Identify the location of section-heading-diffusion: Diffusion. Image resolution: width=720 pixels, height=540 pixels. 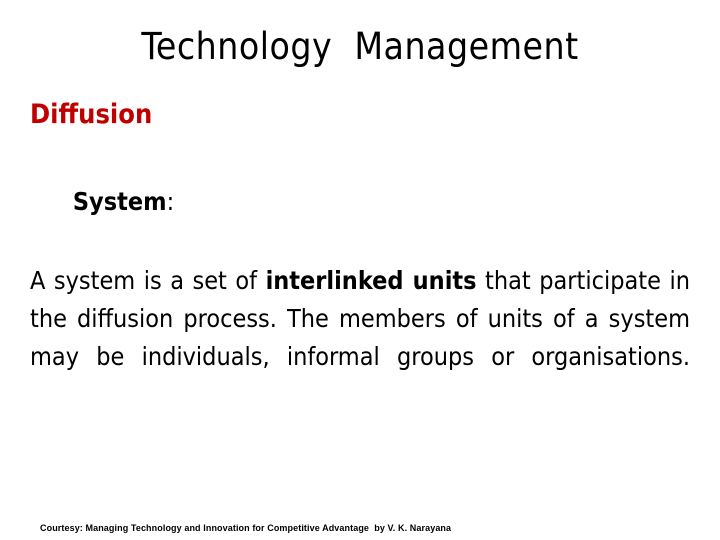
(91, 114).